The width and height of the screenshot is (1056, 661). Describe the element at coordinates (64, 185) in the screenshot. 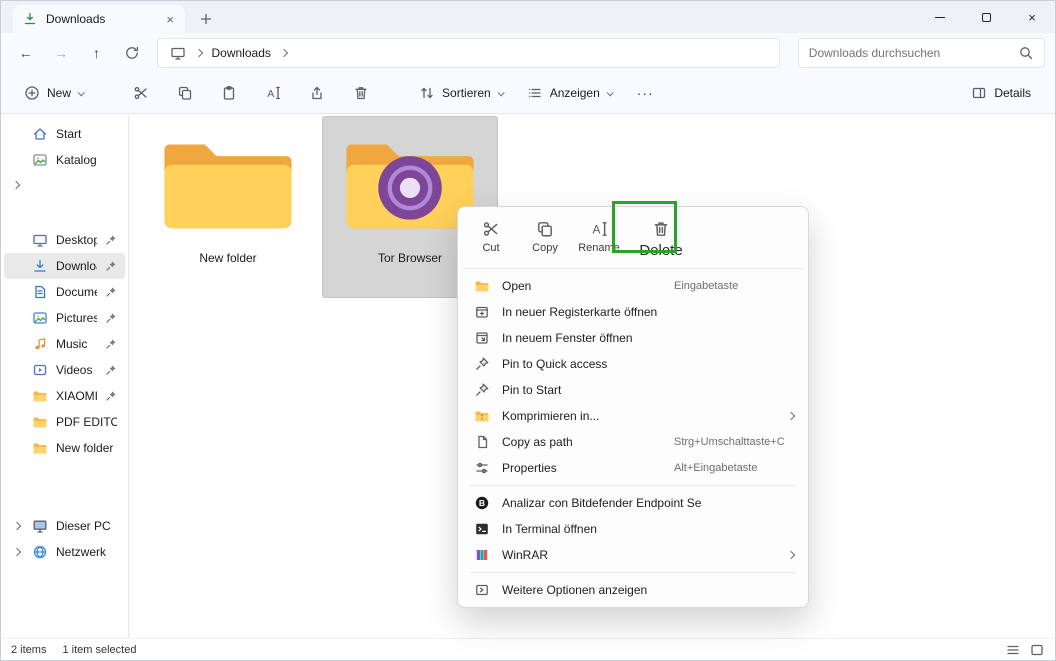

I see `sidebar-expander` at that location.